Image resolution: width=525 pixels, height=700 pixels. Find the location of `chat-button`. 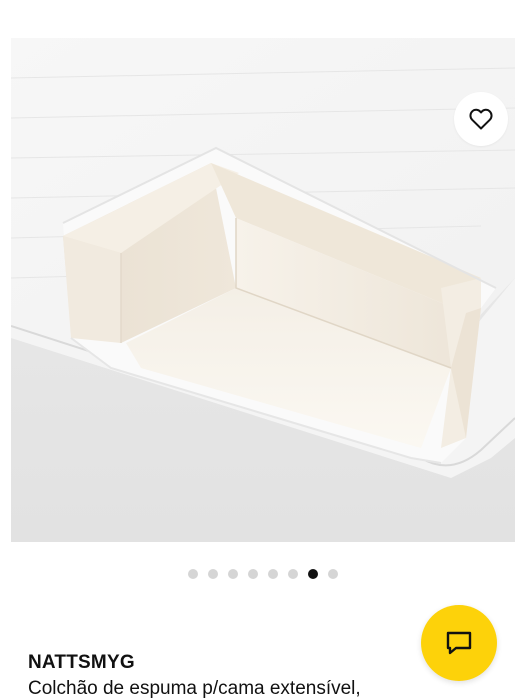

chat-button is located at coordinates (459, 643).